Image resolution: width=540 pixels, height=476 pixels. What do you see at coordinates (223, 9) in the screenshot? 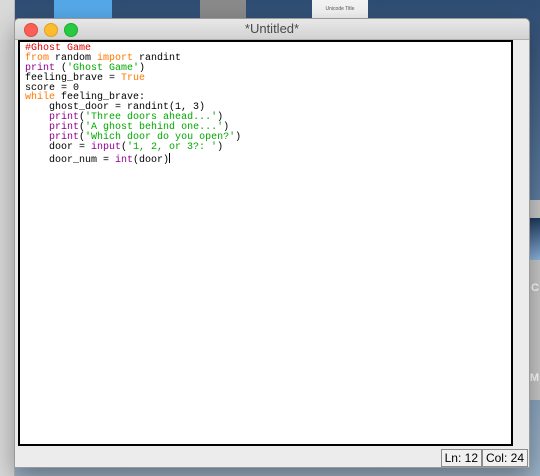
I see `background-thumbnail` at bounding box center [223, 9].